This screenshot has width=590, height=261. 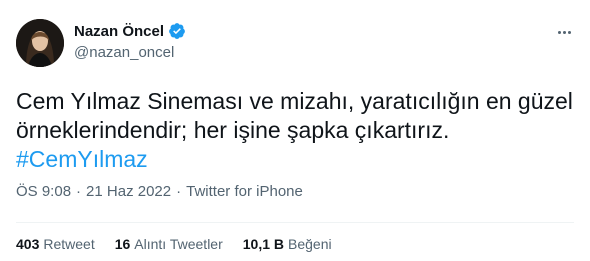 I want to click on quote-tweets-stat: 16 Alıntı Tweetler, so click(x=169, y=244).